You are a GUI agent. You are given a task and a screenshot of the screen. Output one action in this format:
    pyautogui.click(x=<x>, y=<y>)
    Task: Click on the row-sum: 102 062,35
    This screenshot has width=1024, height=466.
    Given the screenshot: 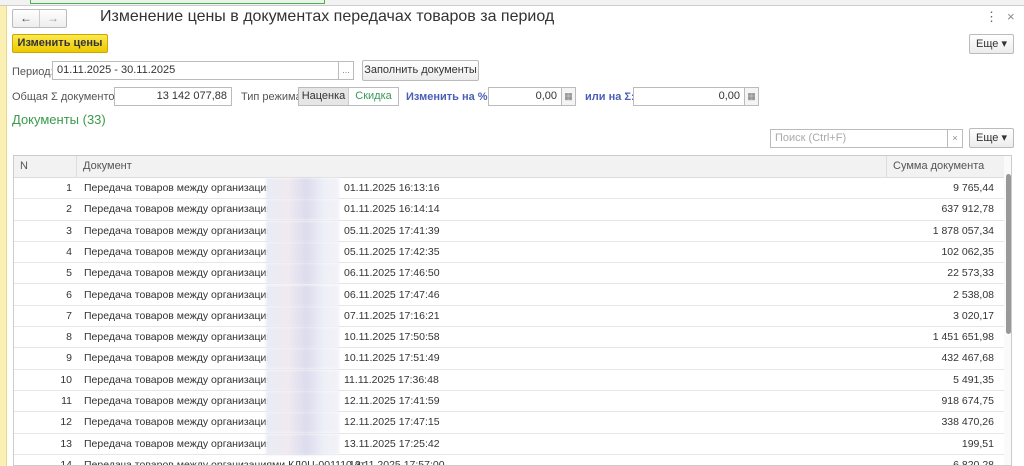 What is the action you would take?
    pyautogui.click(x=967, y=251)
    